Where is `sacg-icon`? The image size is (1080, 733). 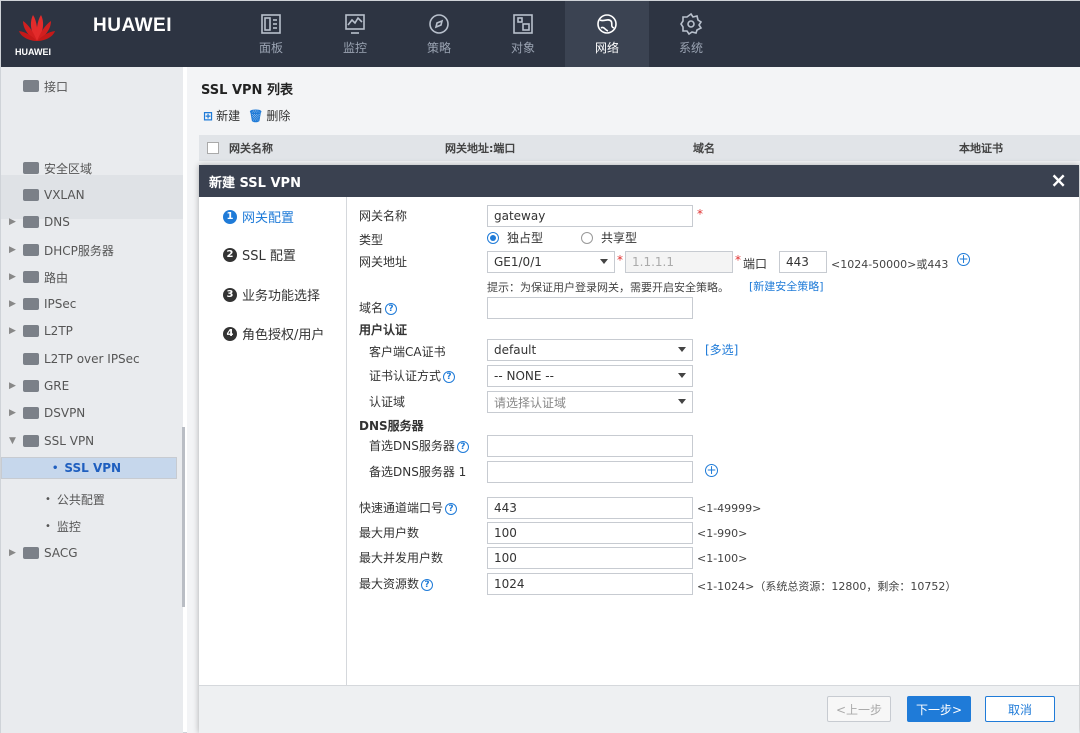 sacg-icon is located at coordinates (31, 553).